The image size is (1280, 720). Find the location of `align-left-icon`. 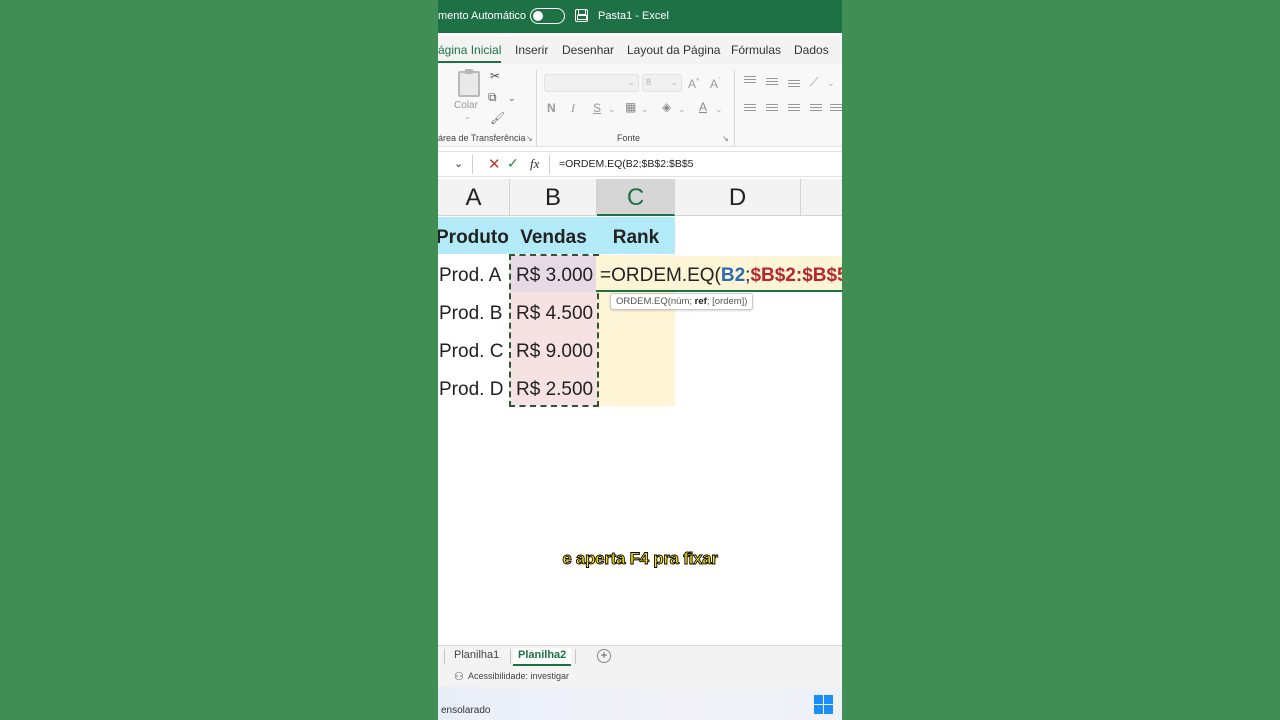

align-left-icon is located at coordinates (750, 109).